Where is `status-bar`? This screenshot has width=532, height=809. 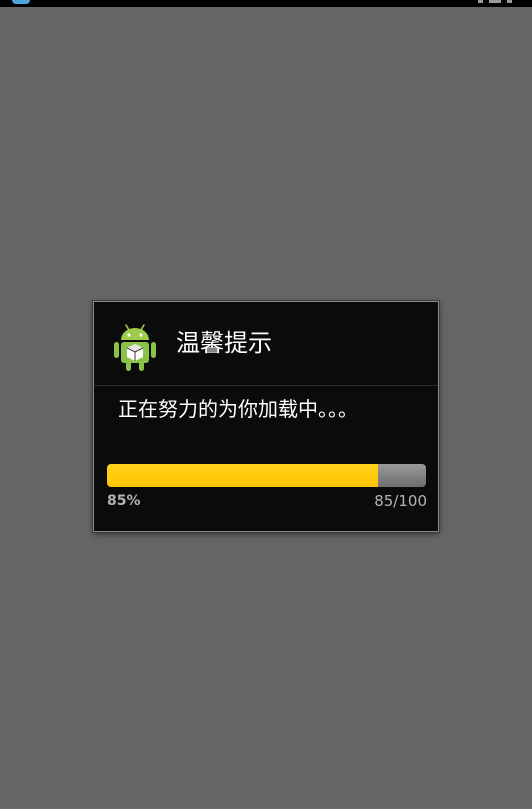
status-bar is located at coordinates (266, 3).